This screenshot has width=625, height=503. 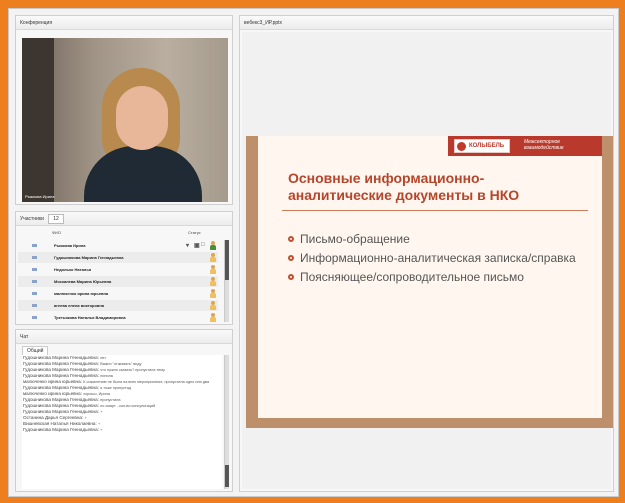 What do you see at coordinates (118, 293) in the screenshot?
I see `participant-row: малюченко ирина юрьевна` at bounding box center [118, 293].